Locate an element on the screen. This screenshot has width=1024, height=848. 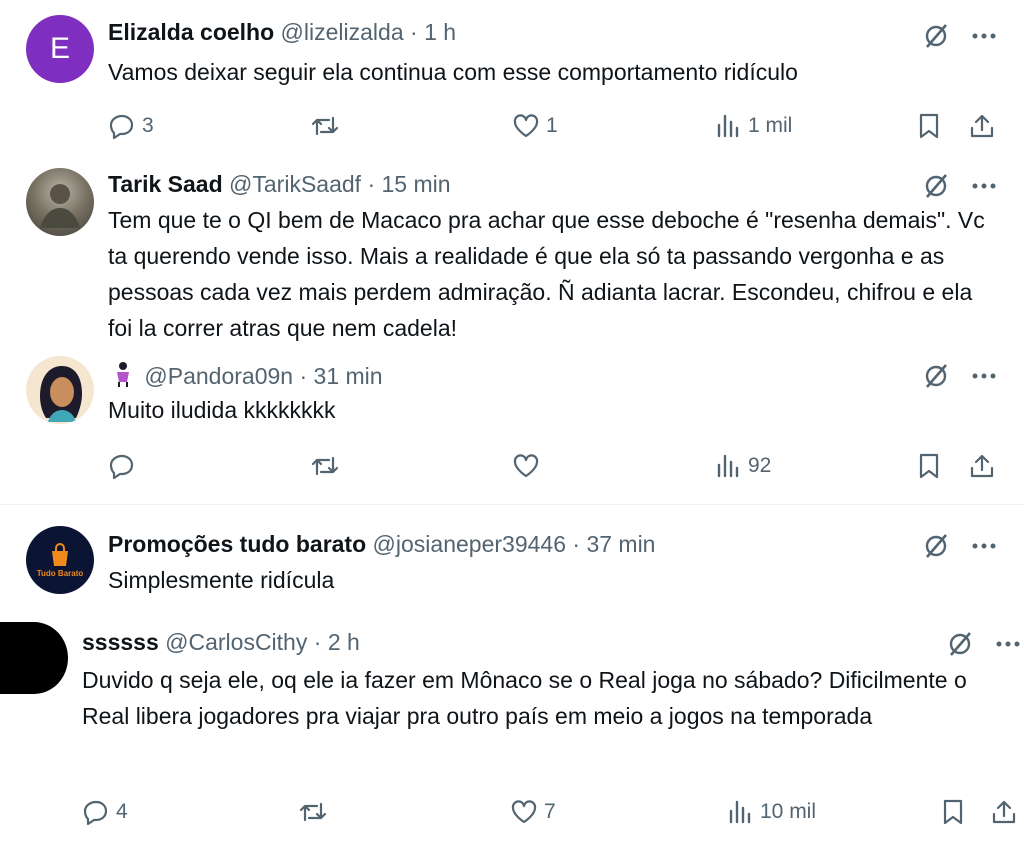
post-text: Simplesmente ridícula is located at coordinates (221, 580).